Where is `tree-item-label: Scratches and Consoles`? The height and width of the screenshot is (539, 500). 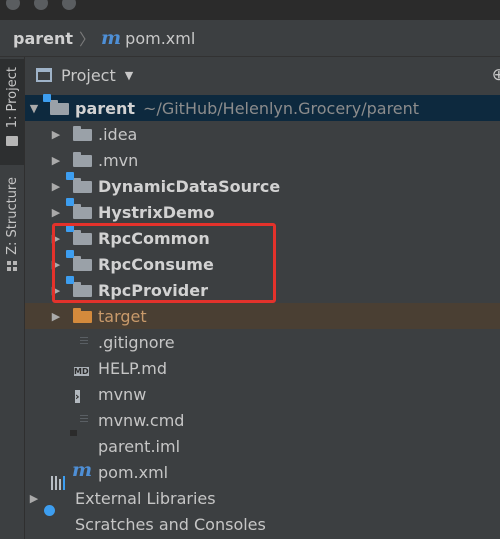
tree-item-label: Scratches and Consoles is located at coordinates (170, 524).